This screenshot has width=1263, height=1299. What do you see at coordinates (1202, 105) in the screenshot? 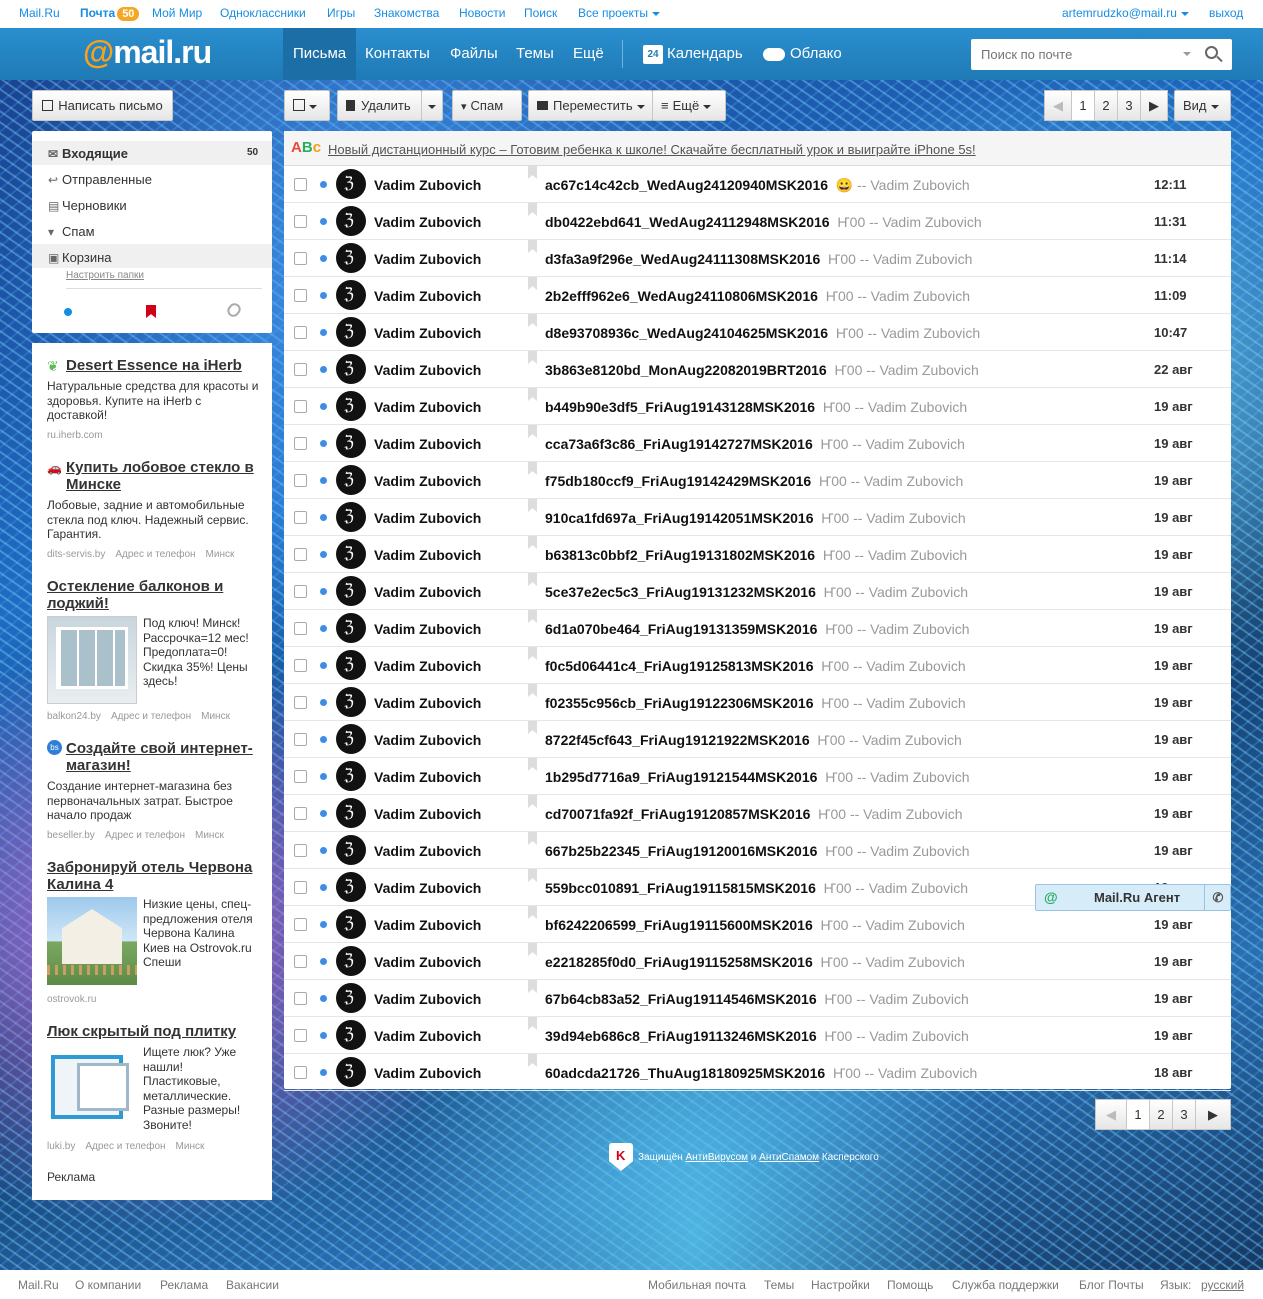
I see `view-button: Вид` at bounding box center [1202, 105].